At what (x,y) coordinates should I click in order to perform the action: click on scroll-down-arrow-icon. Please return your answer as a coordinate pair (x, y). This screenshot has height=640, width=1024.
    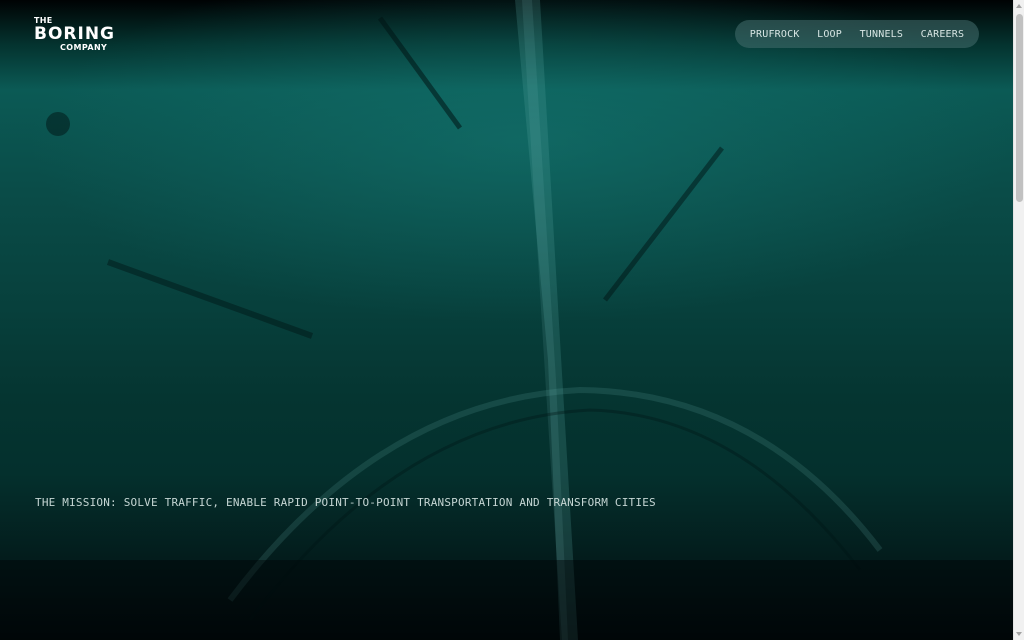
    Looking at the image, I should click on (1019, 634).